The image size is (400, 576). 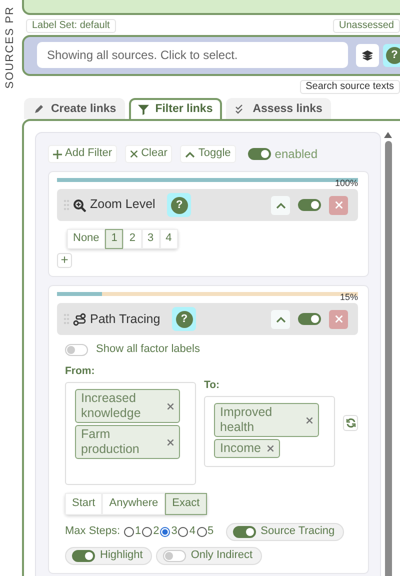 What do you see at coordinates (350, 87) in the screenshot?
I see `search-link: Search source texts` at bounding box center [350, 87].